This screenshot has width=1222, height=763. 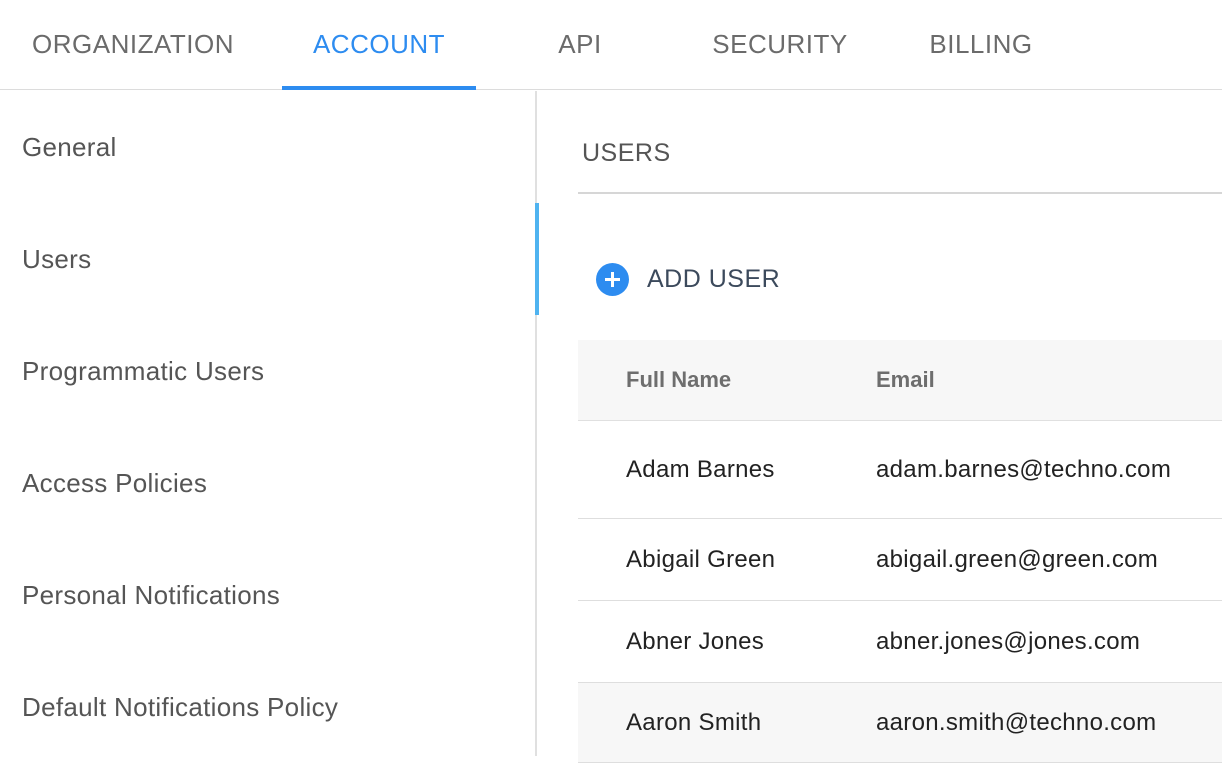 What do you see at coordinates (678, 380) in the screenshot?
I see `column-header-full-name: Full Name` at bounding box center [678, 380].